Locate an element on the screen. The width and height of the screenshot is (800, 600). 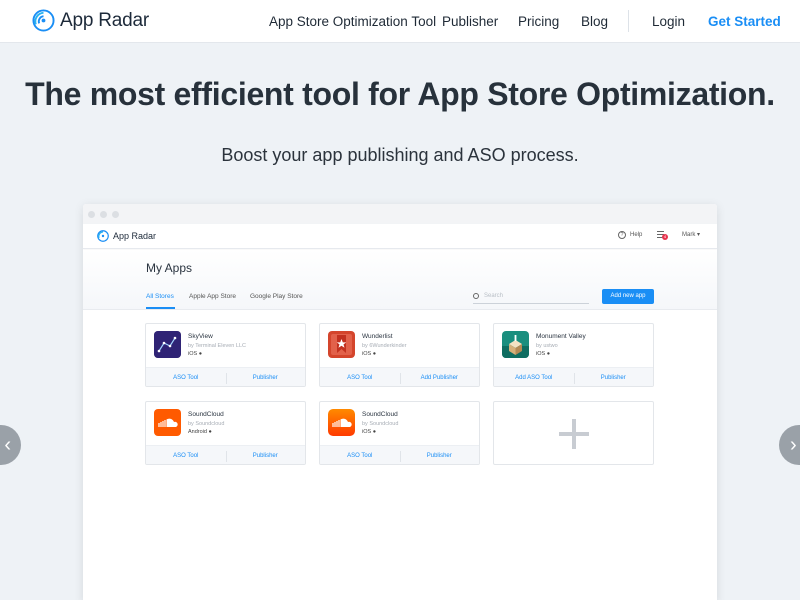
carousel-next-button: › is located at coordinates (789, 445).